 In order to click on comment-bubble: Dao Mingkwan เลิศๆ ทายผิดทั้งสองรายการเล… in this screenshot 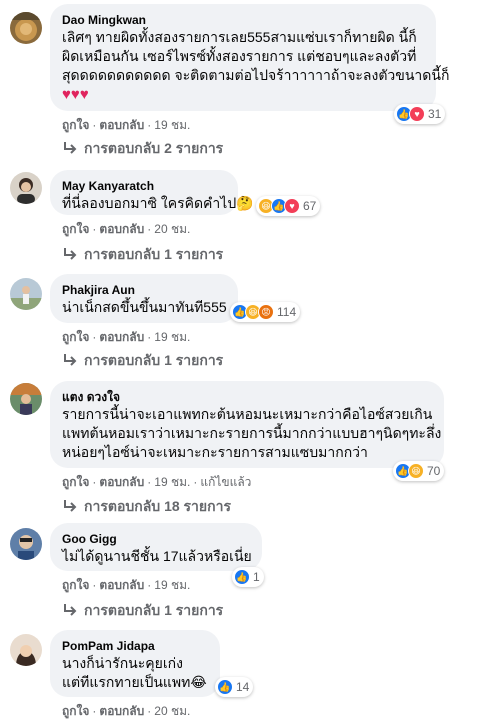, I will do `click(250, 57)`.